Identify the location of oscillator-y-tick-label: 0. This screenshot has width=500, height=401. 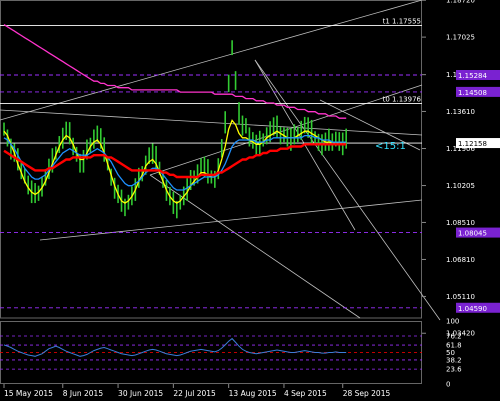
(448, 385).